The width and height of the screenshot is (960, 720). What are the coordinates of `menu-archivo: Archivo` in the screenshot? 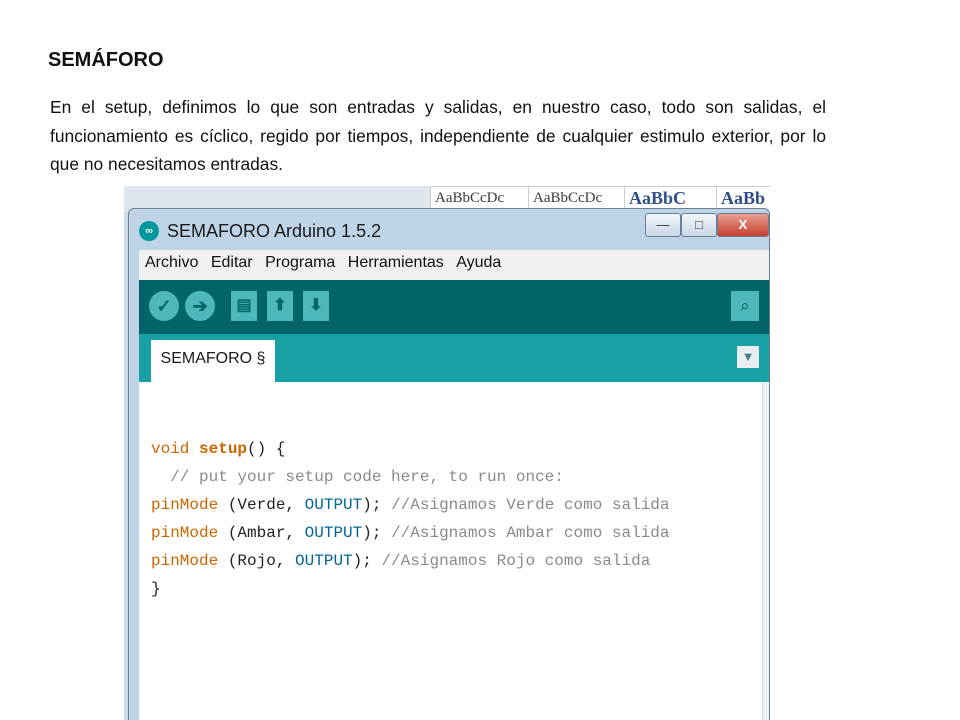 It's located at (169, 261).